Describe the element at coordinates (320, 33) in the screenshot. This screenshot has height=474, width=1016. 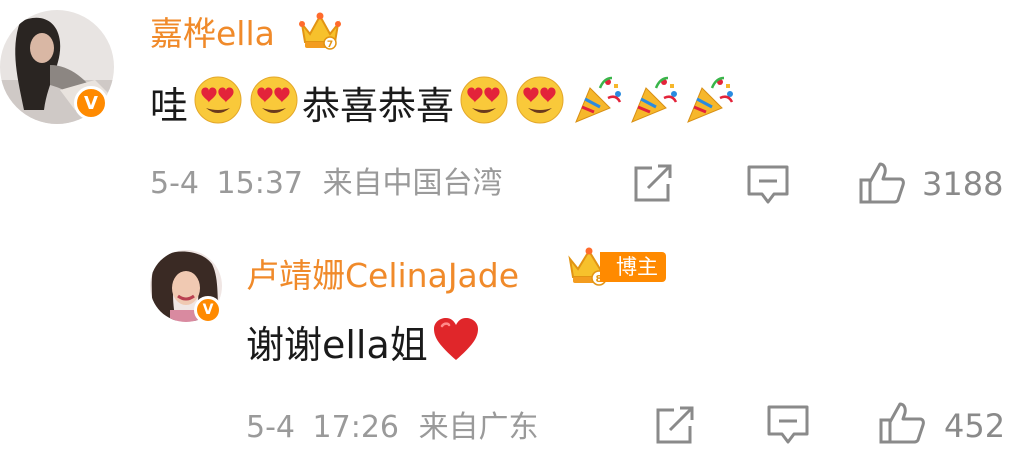
I see `crown-icon: 7` at that location.